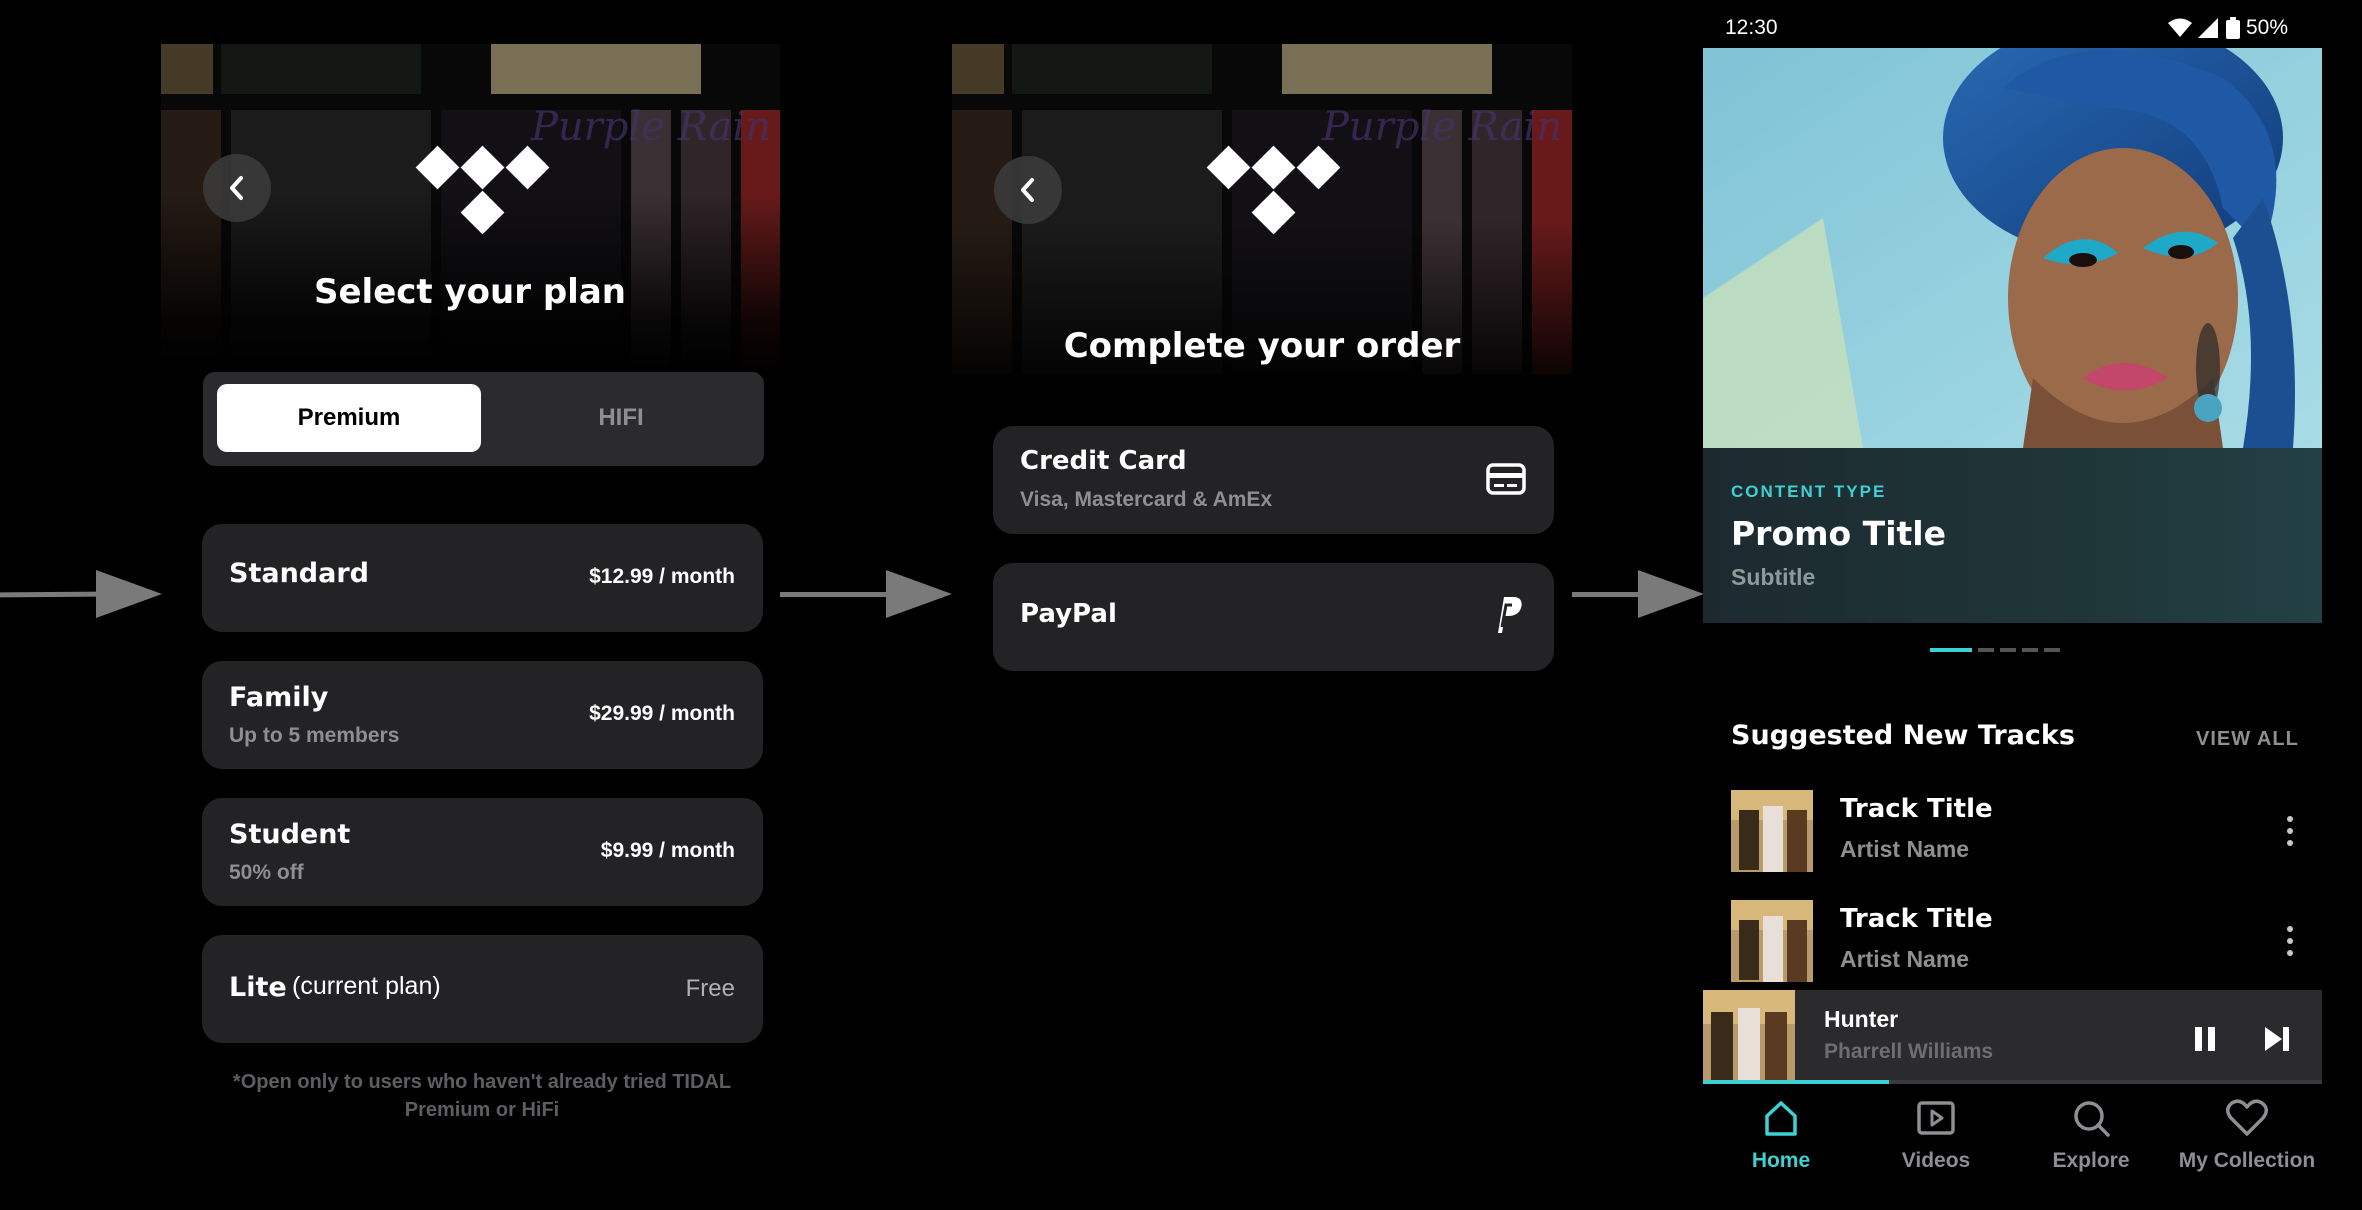  Describe the element at coordinates (366, 986) in the screenshot. I see `current-plan-annotation: (current plan)` at that location.